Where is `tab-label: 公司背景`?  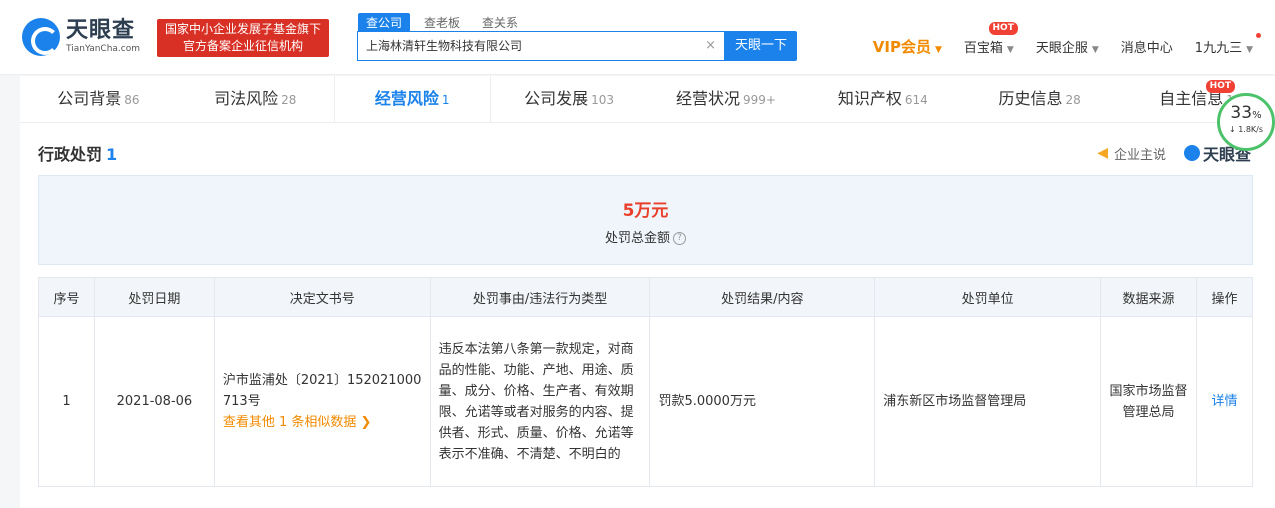 tab-label: 公司背景 is located at coordinates (89, 98).